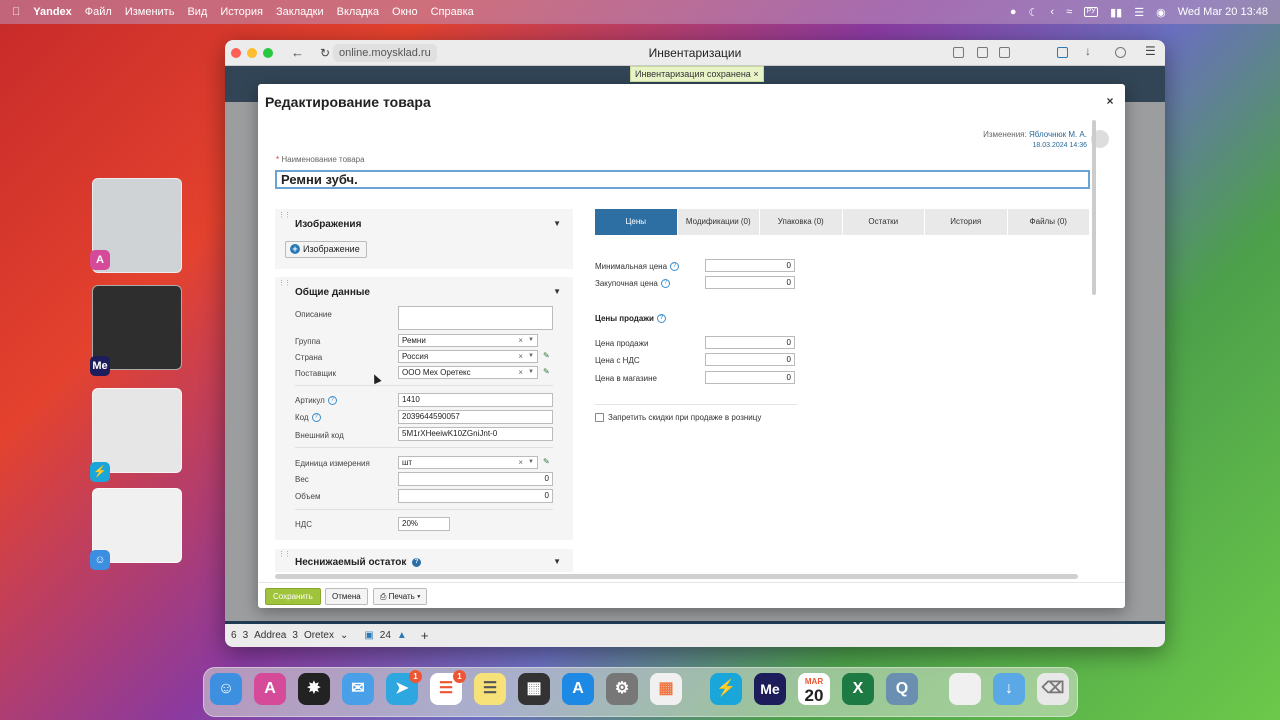 This screenshot has width=1280, height=720. Describe the element at coordinates (448, 687) in the screenshot. I see `reminders-icon: ☰ 1` at that location.